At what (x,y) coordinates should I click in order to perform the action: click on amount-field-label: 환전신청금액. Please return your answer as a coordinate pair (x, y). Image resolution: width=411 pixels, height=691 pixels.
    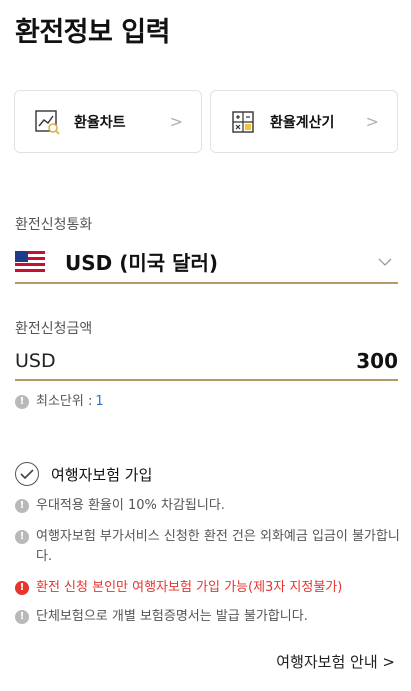
    Looking at the image, I should click on (54, 329).